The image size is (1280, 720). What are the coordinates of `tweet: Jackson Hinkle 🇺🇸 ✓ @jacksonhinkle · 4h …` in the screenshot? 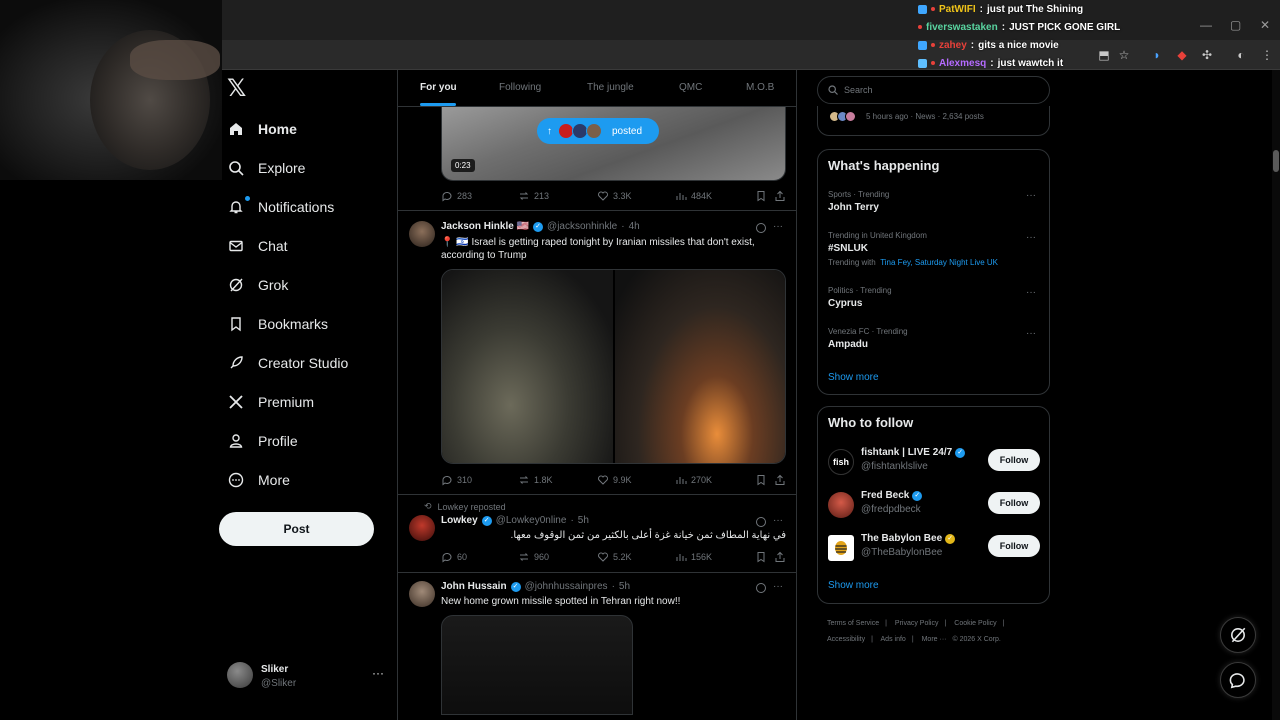 It's located at (597, 352).